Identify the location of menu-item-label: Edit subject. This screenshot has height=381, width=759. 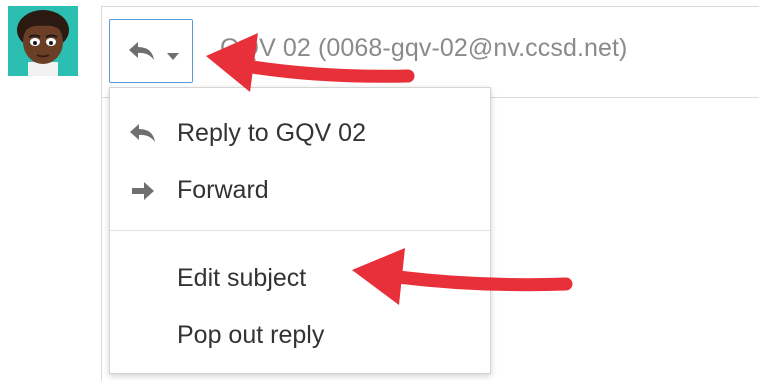
(242, 278).